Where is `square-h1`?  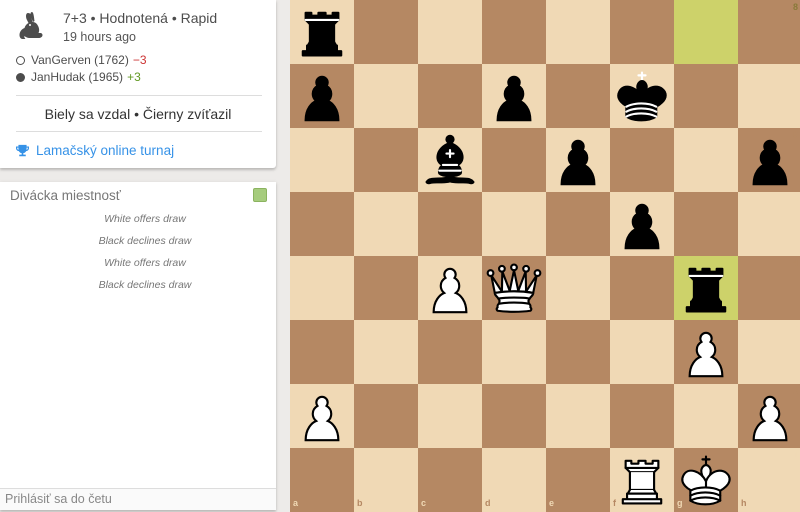 square-h1 is located at coordinates (769, 480).